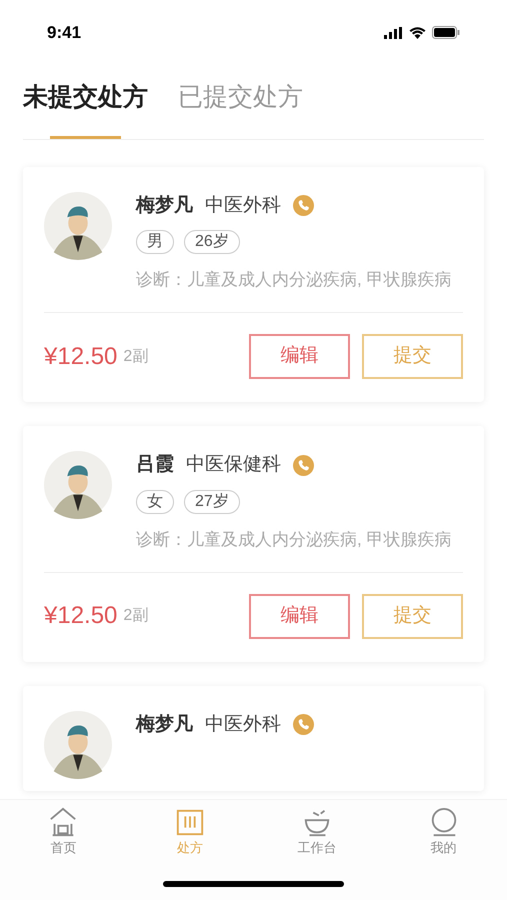  Describe the element at coordinates (63, 822) in the screenshot. I see `house-icon` at that location.